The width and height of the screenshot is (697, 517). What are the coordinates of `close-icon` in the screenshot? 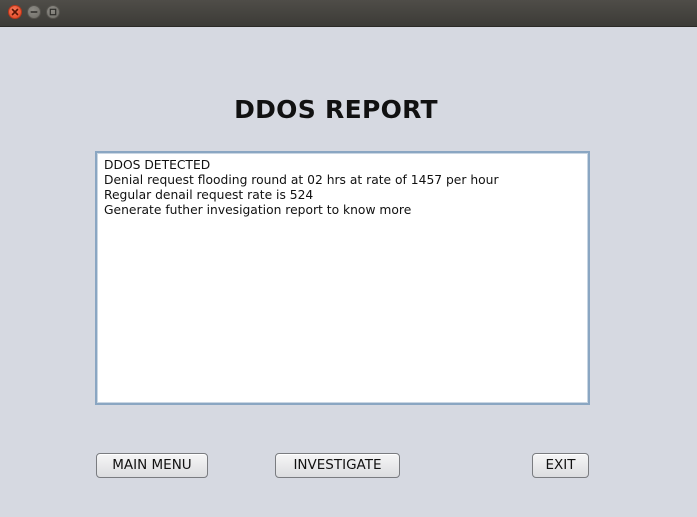 It's located at (15, 12).